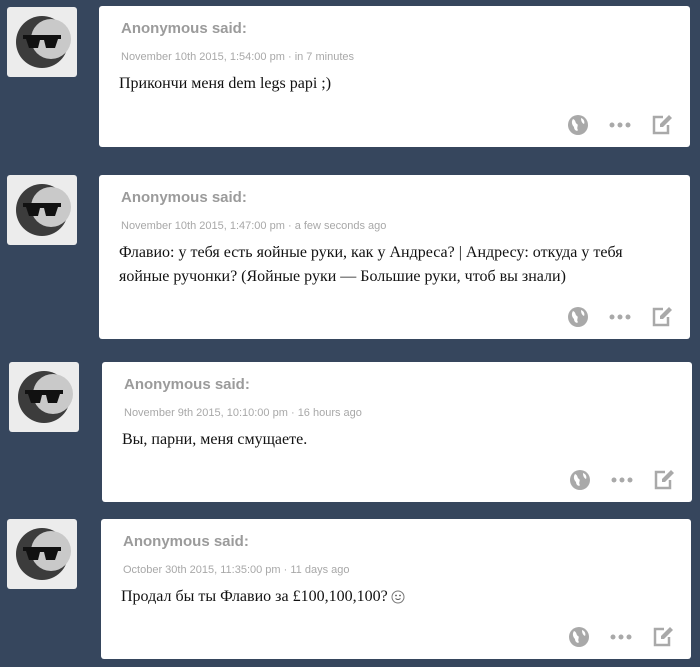  I want to click on post-body: Продал бы ты Флавио за £100,100,100?, so click(397, 597).